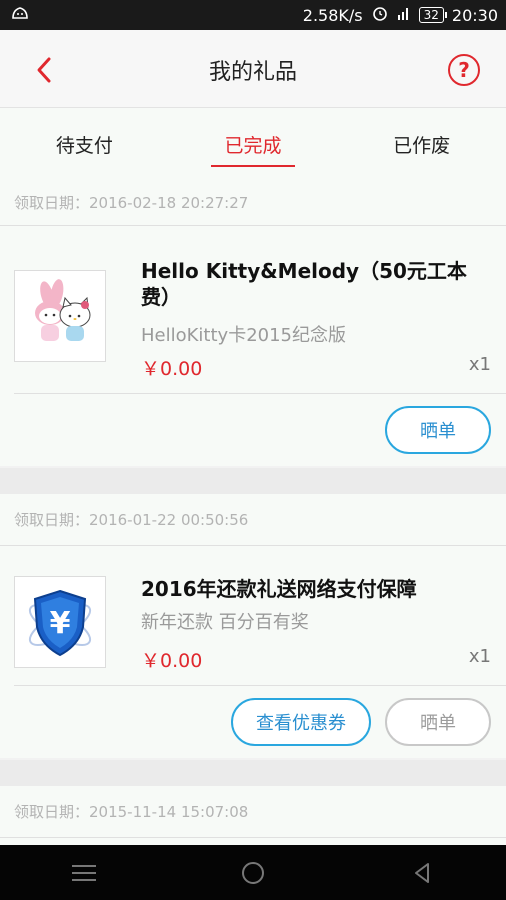 This screenshot has width=506, height=900. Describe the element at coordinates (253, 15) in the screenshot. I see `status-bar: 2.58K/s 32 20:30` at that location.